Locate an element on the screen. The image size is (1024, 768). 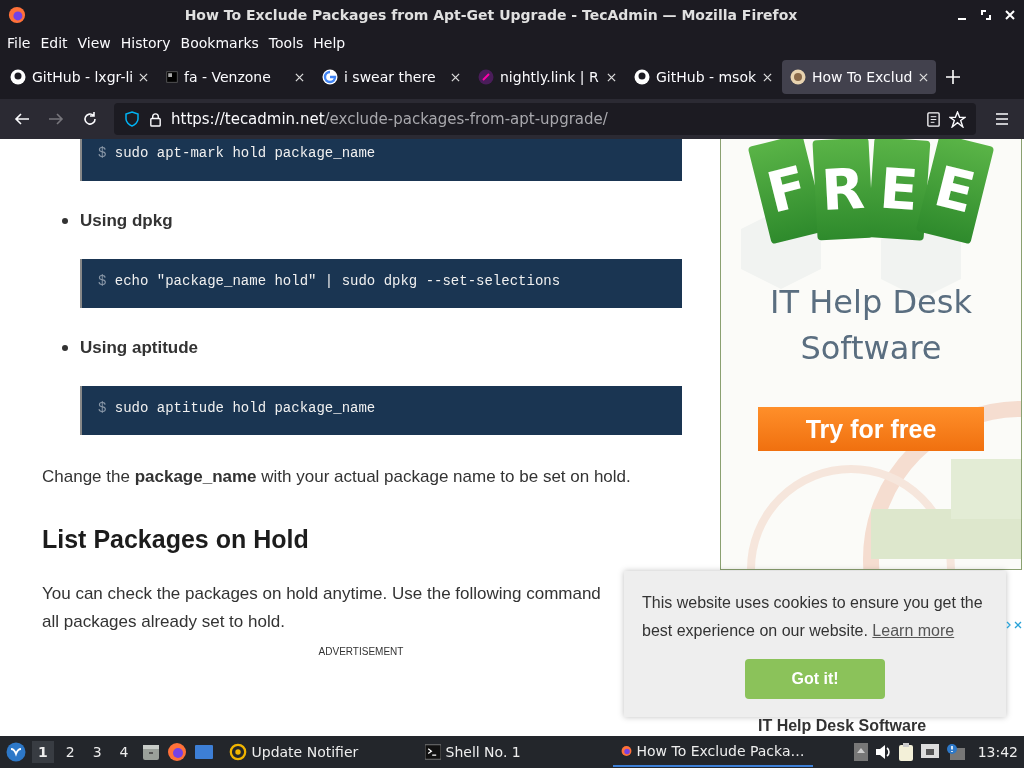
browser-tab: GitHub - lxgr-li is located at coordinates (79, 77).